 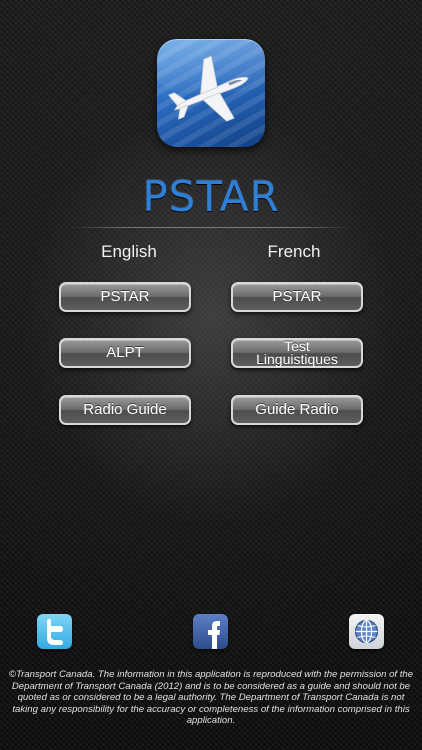 I want to click on english-pstar-button: PSTAR, so click(x=125, y=297).